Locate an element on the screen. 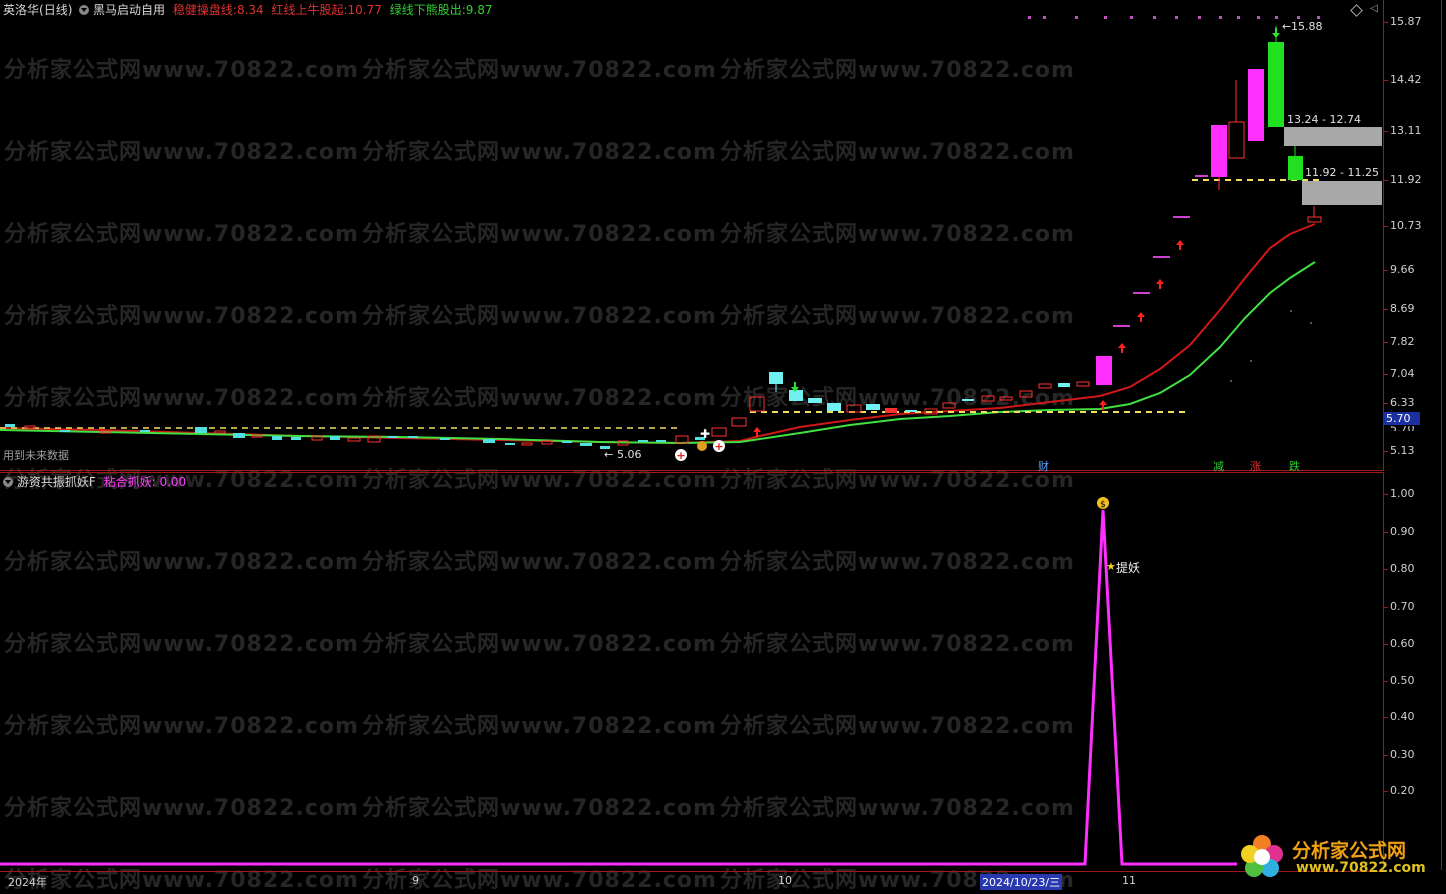 The height and width of the screenshot is (894, 1446). price-tick: 5.13 is located at coordinates (1402, 450).